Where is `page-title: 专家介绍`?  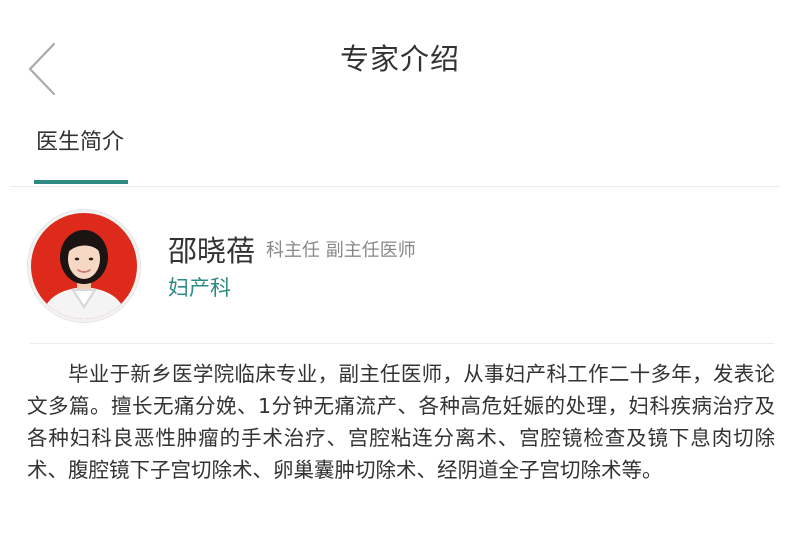
page-title: 专家介绍 is located at coordinates (399, 59).